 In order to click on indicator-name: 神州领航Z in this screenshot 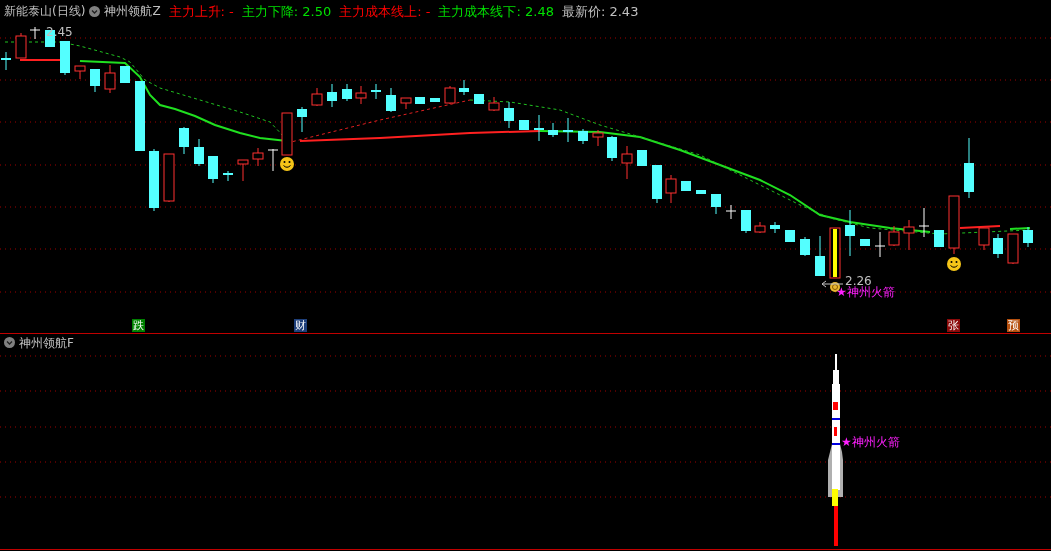, I will do `click(132, 11)`.